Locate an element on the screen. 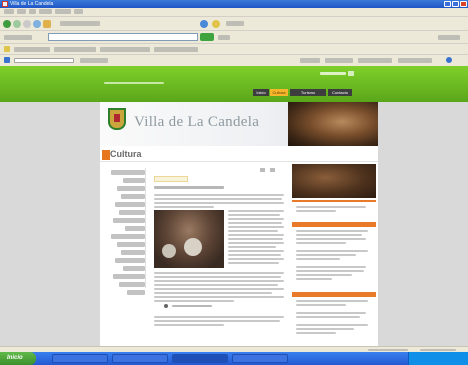 The image size is (468, 365). article-kicker is located at coordinates (171, 179).